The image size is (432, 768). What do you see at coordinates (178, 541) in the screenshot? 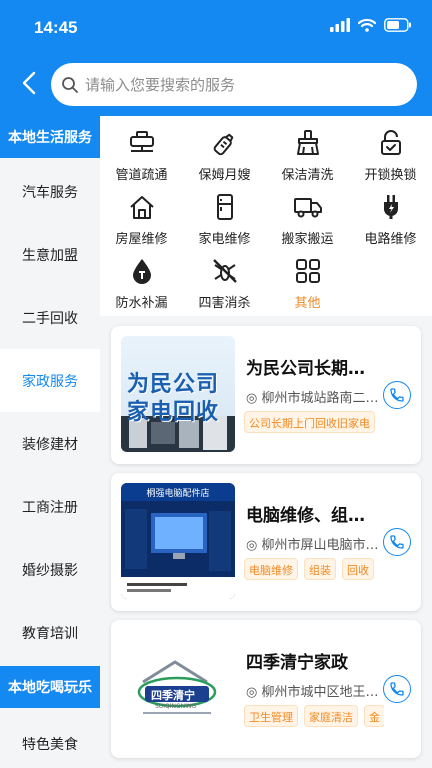
I see `listing-thumbnail: 桐强电脑配件店` at bounding box center [178, 541].